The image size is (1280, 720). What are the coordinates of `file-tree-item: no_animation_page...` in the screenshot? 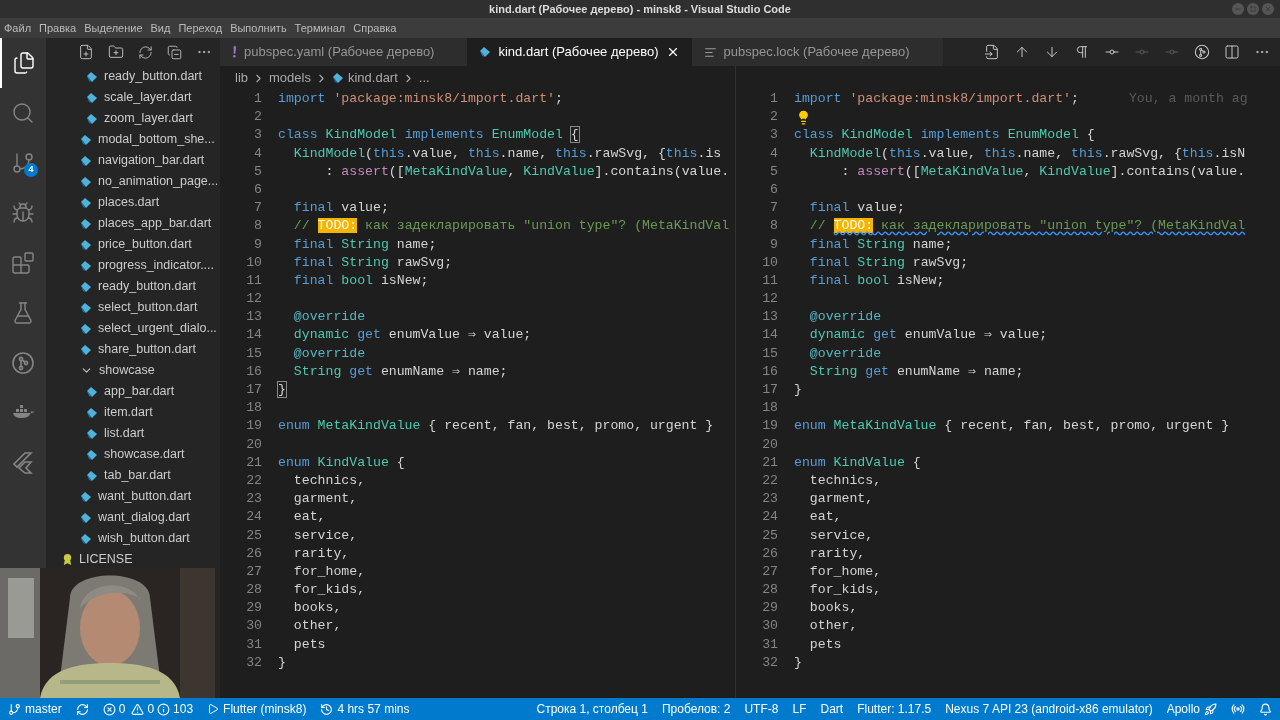 It's located at (133, 181).